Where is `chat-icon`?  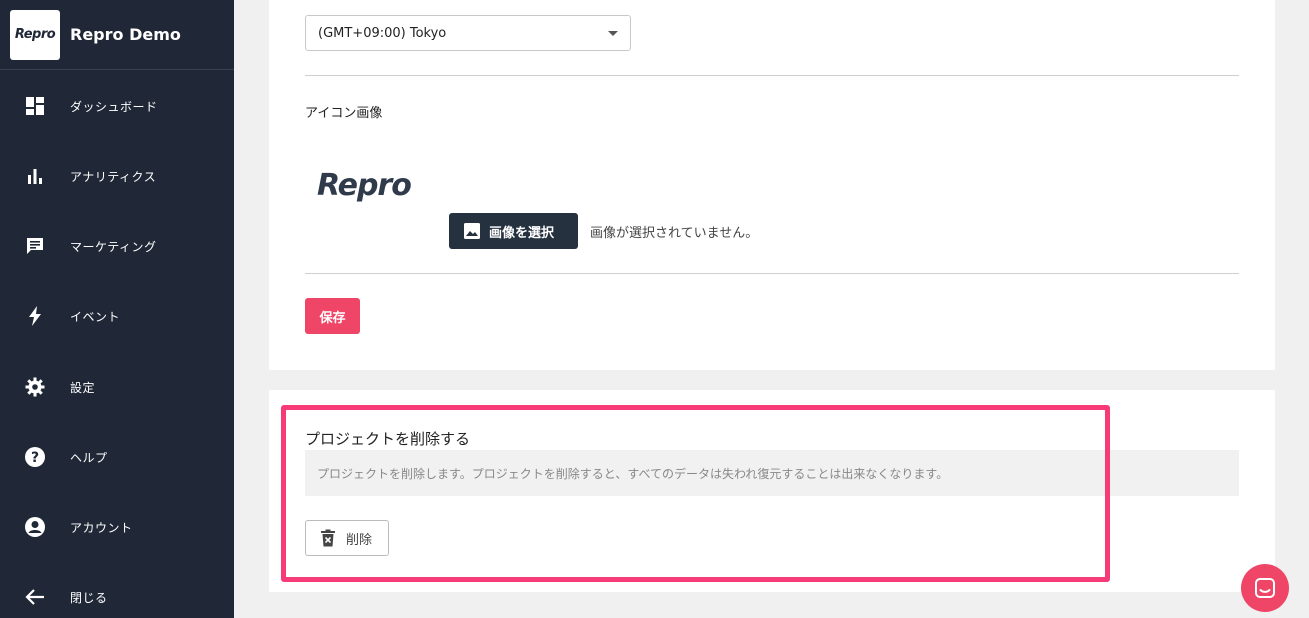
chat-icon is located at coordinates (1265, 588).